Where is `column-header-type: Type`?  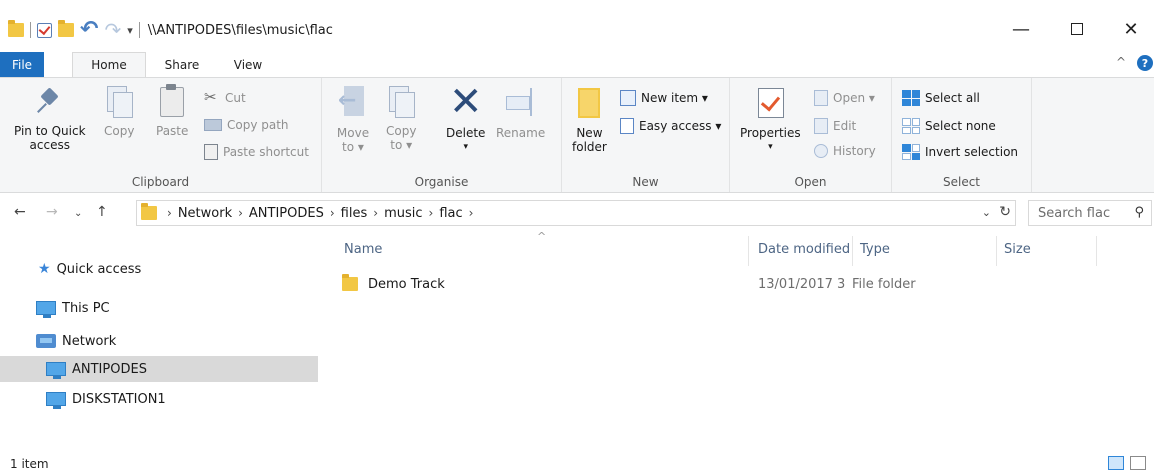
column-header-type: Type is located at coordinates (875, 249).